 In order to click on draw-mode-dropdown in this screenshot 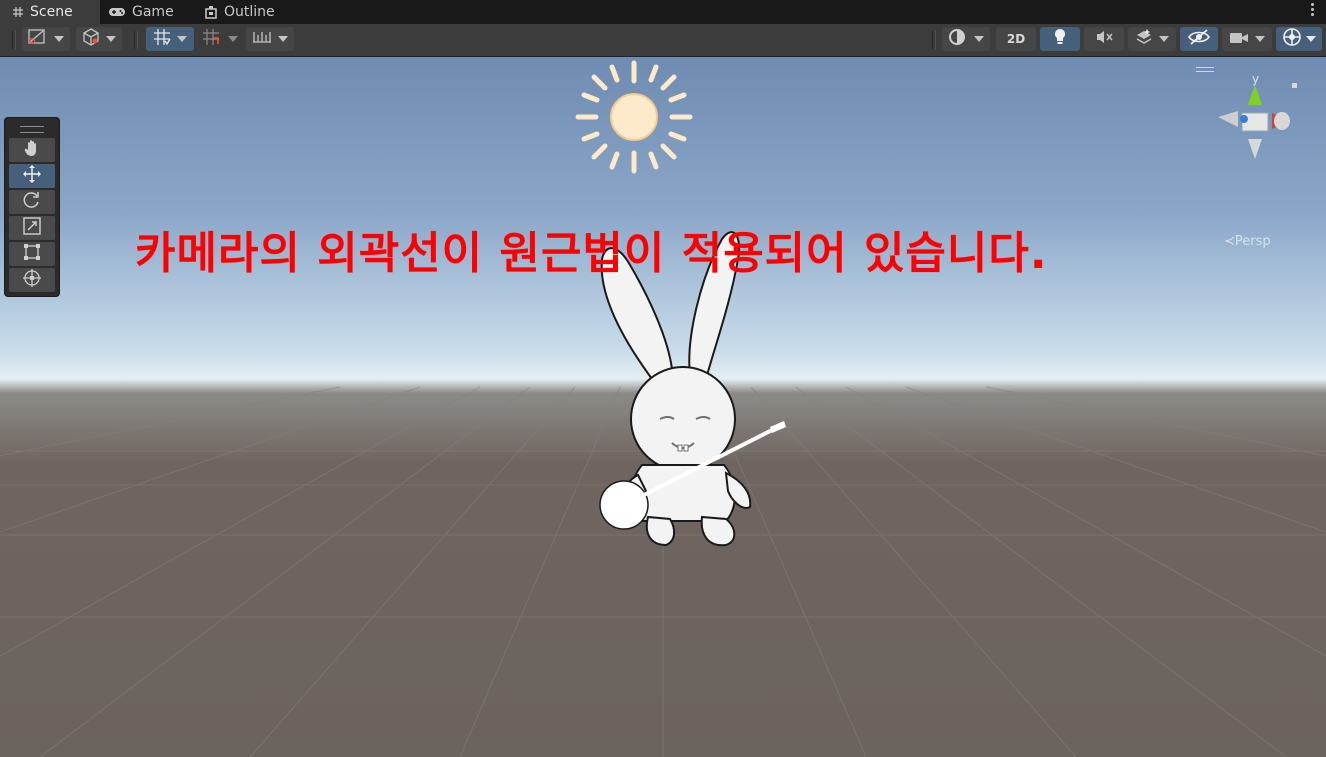, I will do `click(46, 39)`.